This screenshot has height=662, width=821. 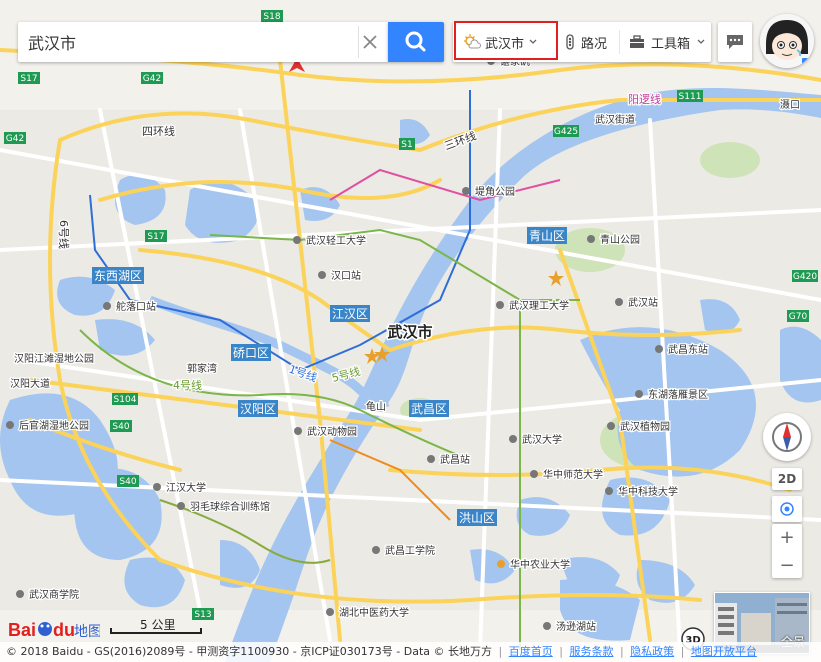 I want to click on svg-text: S111, so click(x=690, y=97).